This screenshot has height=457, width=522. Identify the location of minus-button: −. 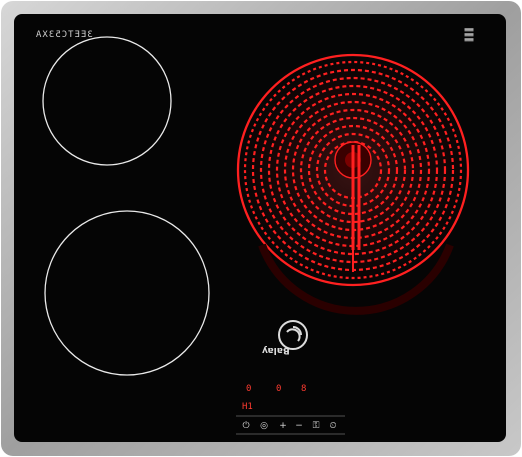
(299, 426).